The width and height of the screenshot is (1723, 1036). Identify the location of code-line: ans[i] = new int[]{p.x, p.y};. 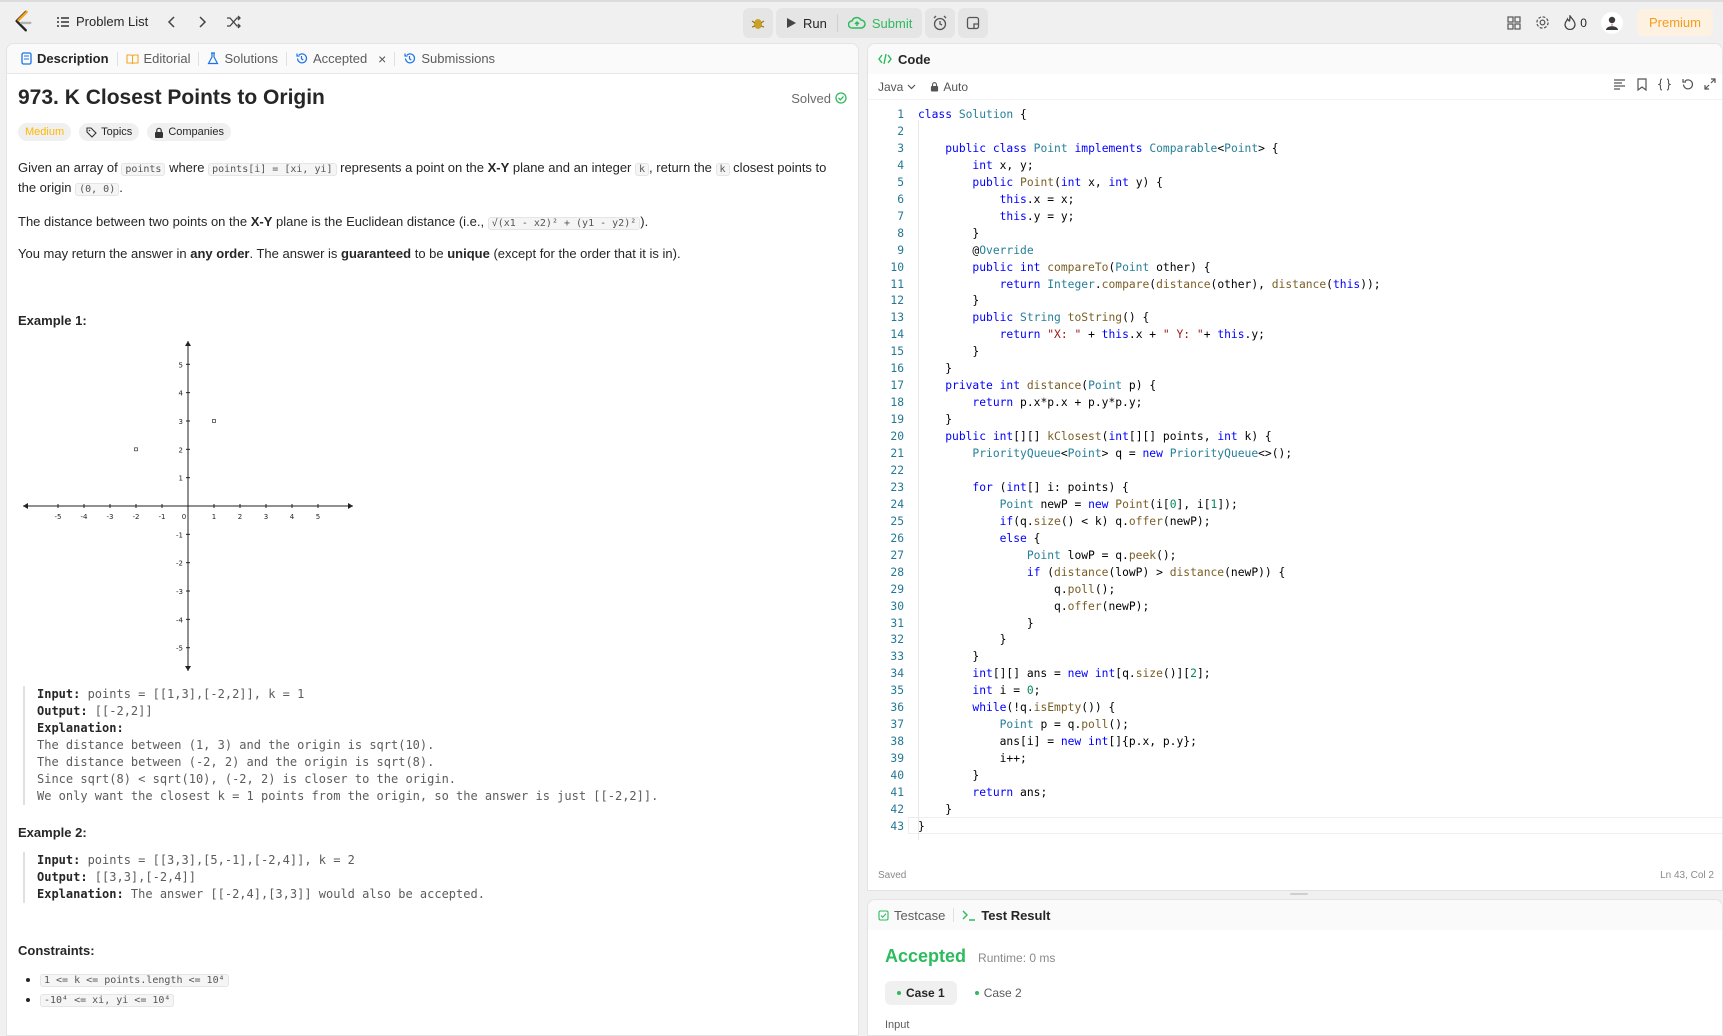
(1057, 741).